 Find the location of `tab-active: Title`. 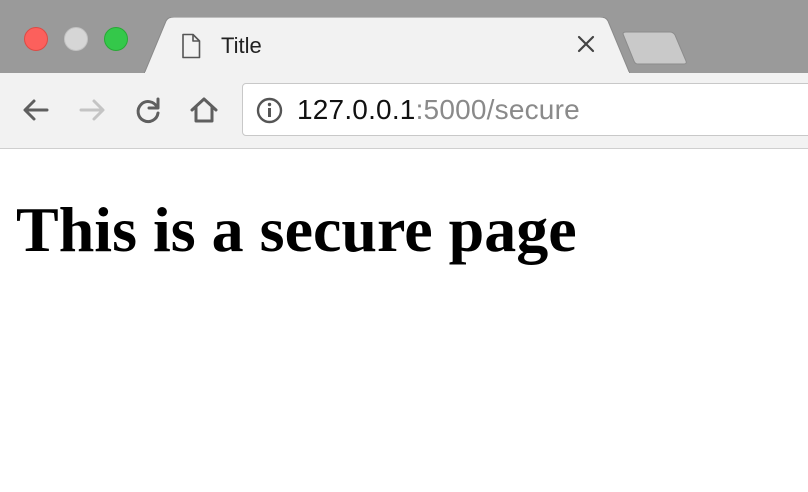

tab-active: Title is located at coordinates (387, 45).